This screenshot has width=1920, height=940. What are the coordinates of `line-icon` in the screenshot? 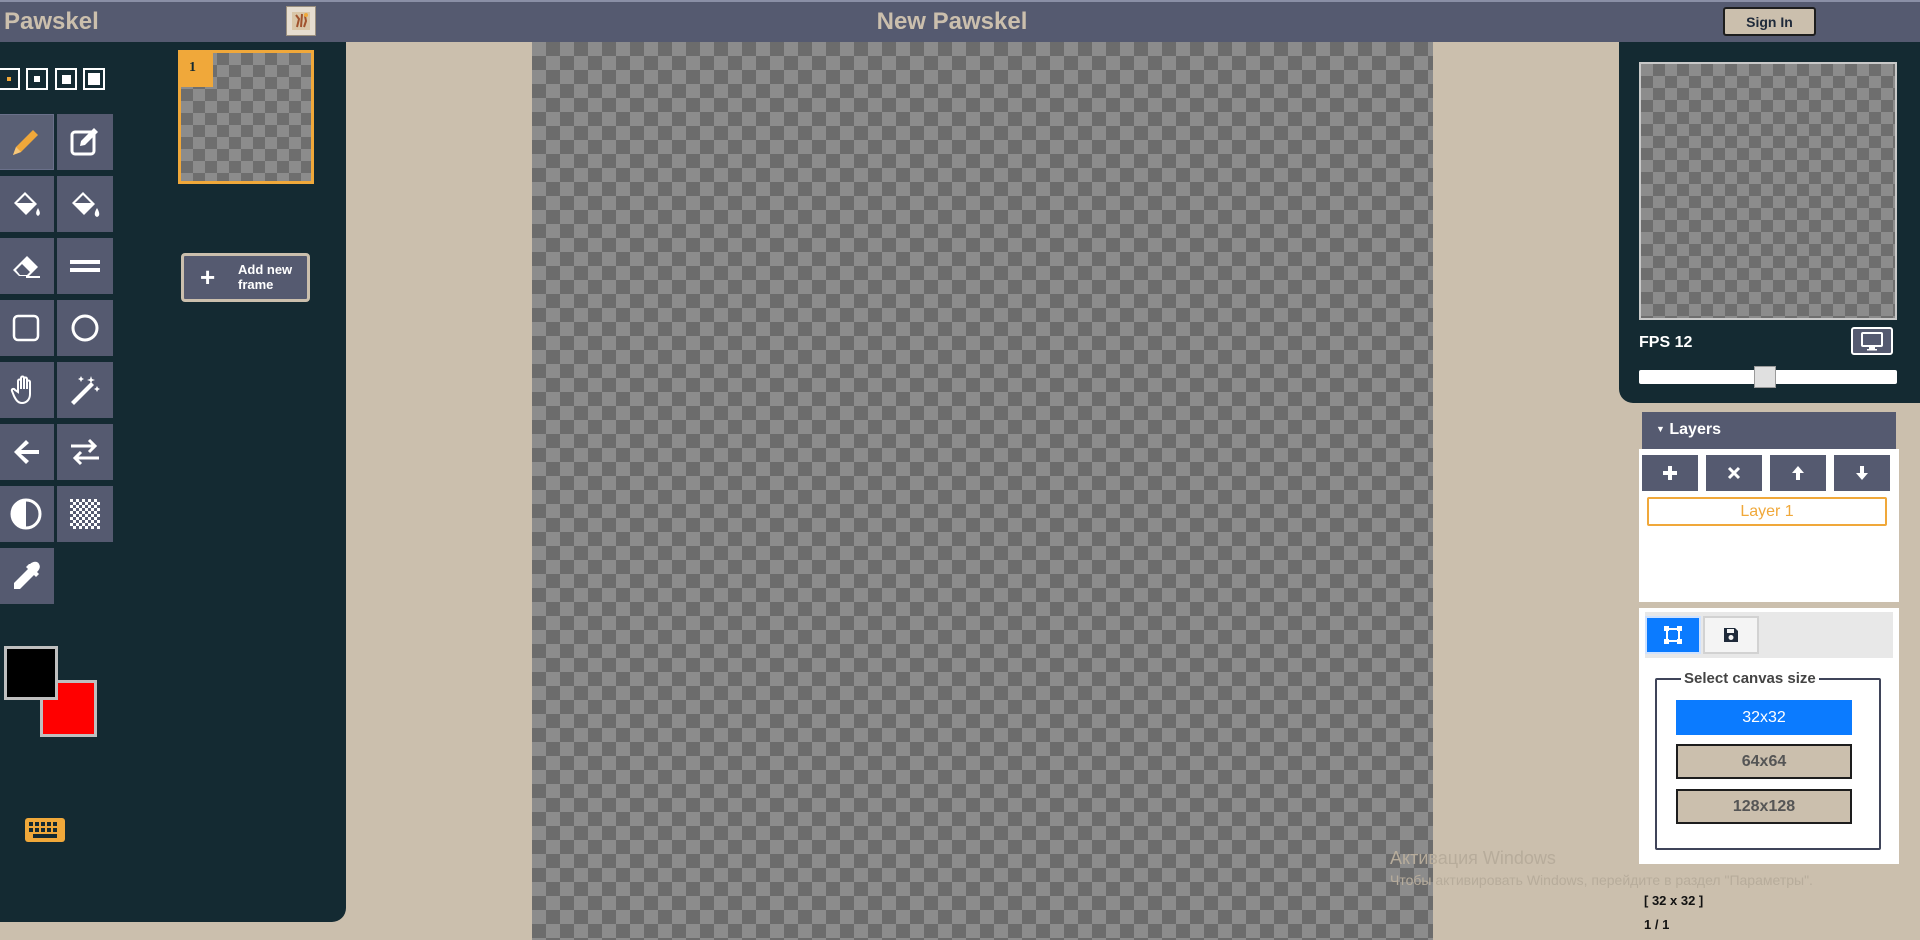 It's located at (85, 266).